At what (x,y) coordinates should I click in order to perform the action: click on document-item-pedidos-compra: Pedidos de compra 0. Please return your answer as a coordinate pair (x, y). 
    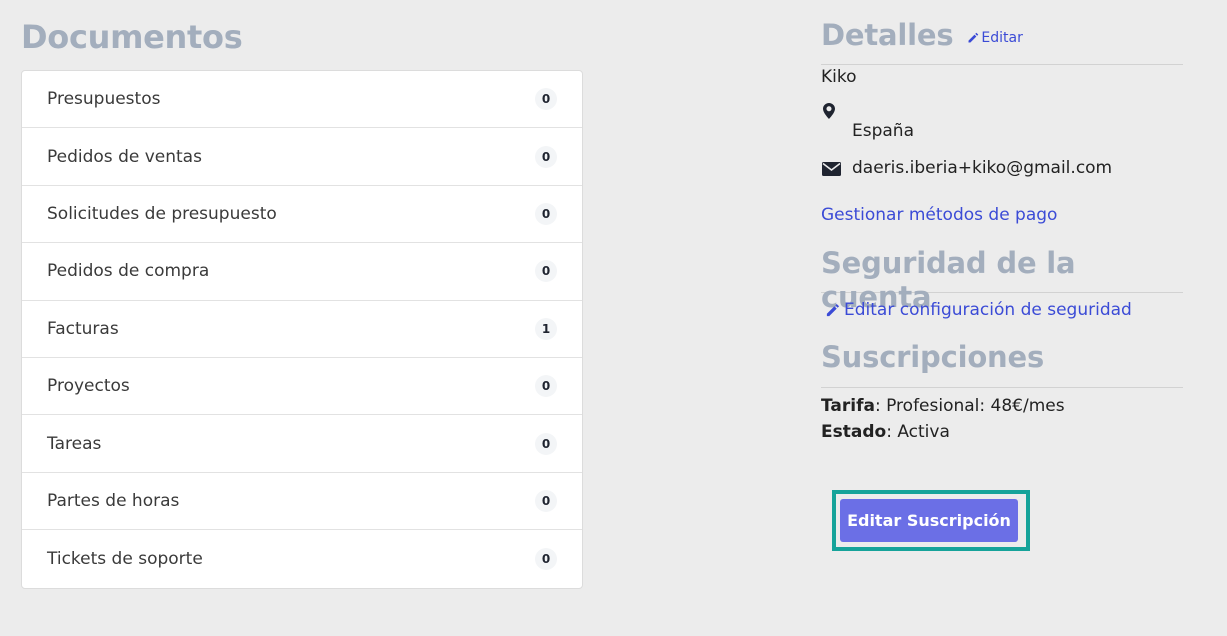
    Looking at the image, I should click on (302, 272).